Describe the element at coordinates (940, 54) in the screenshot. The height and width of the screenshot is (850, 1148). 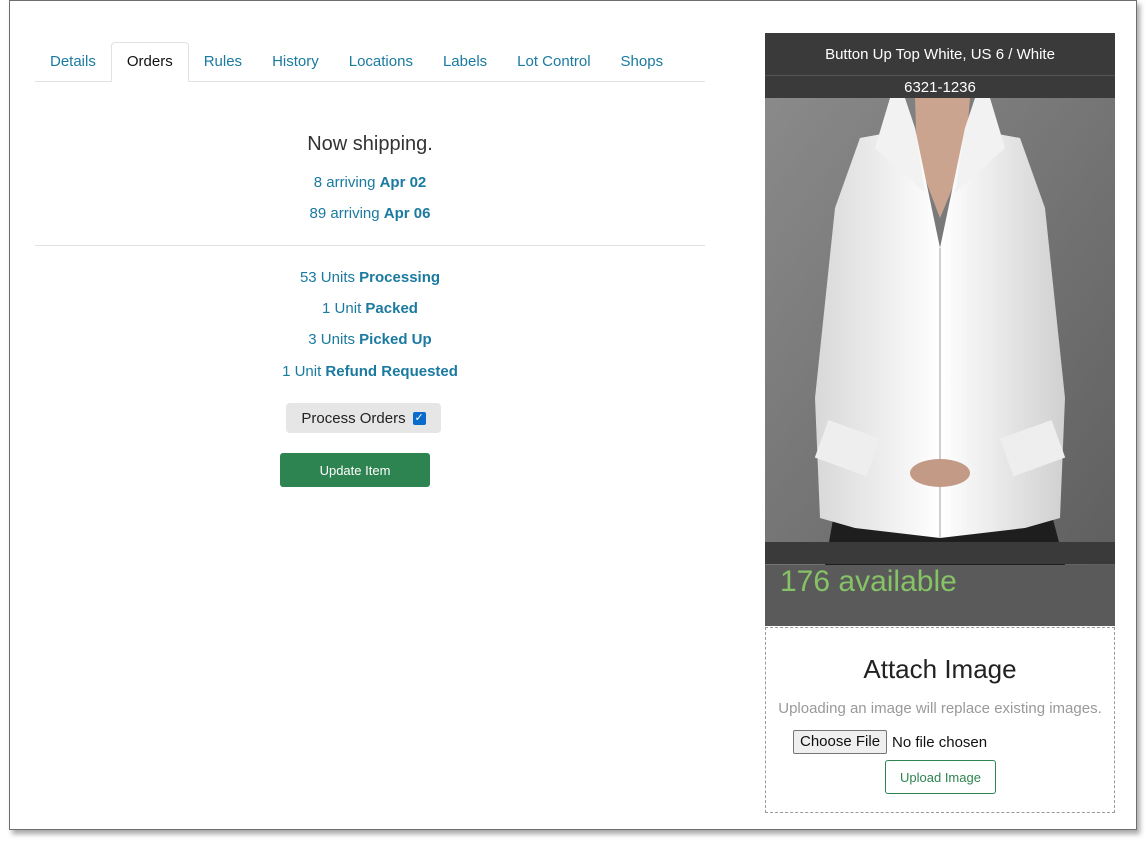
I see `product-title: Button Up Top White, US 6 / White` at that location.